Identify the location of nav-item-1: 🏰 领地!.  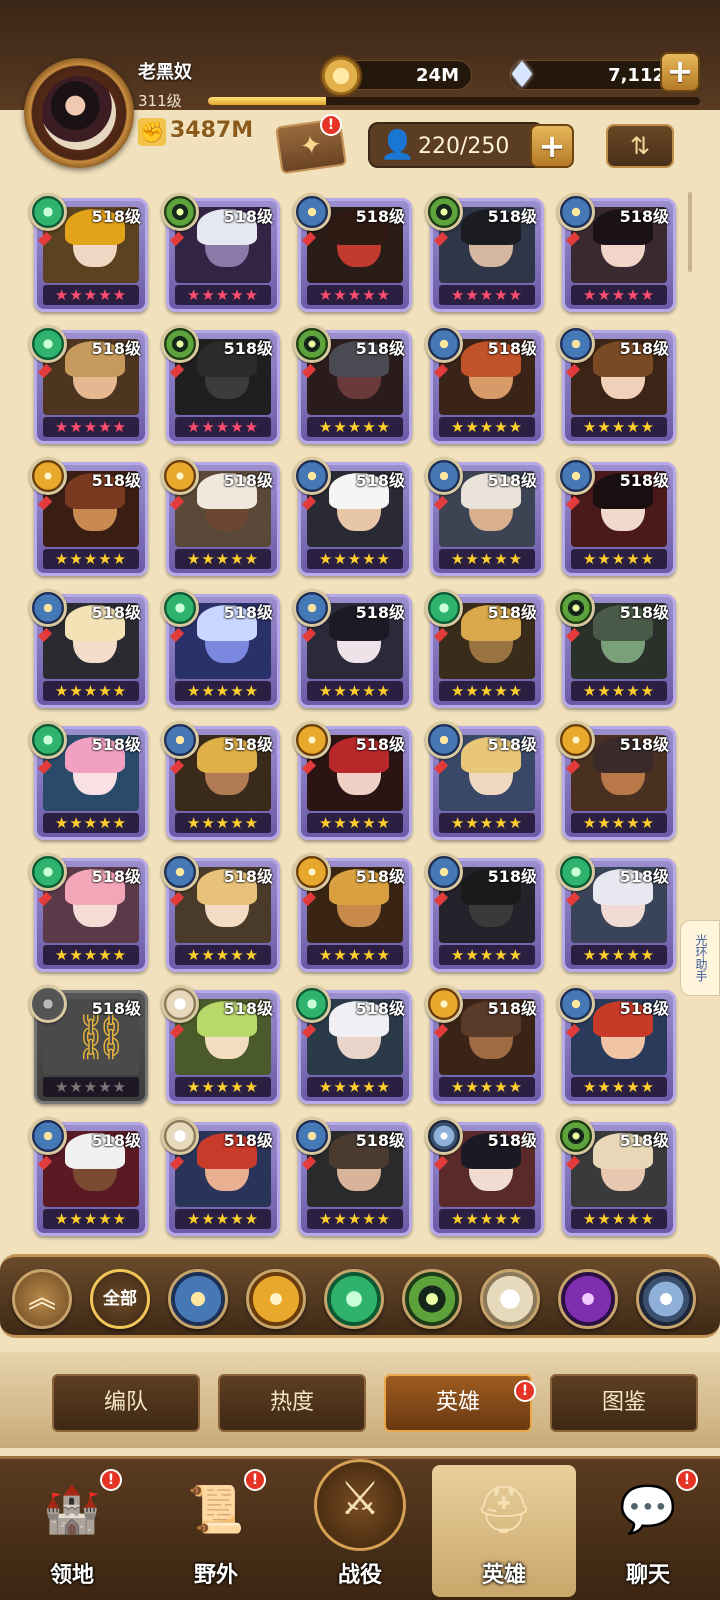
(72, 1531).